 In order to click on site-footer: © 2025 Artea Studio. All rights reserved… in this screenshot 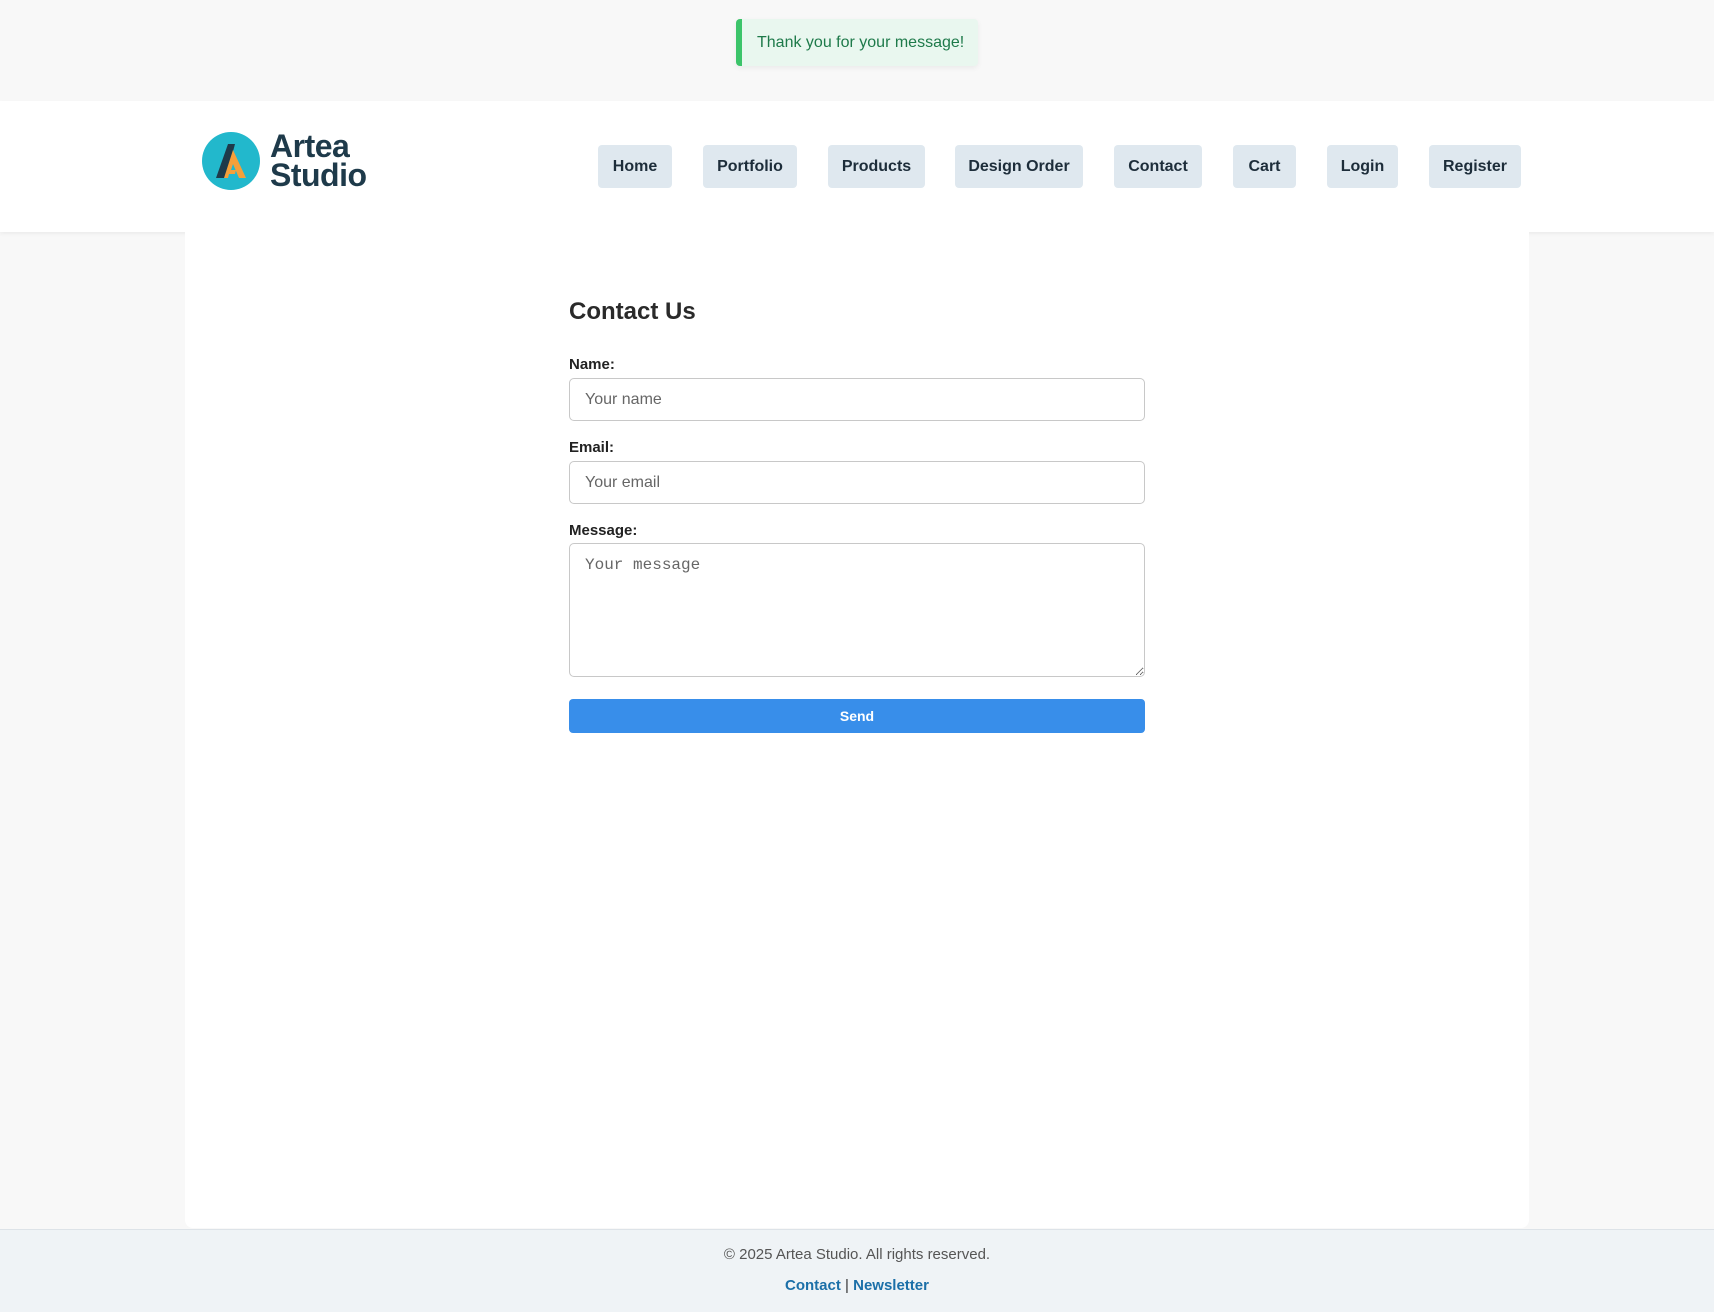, I will do `click(857, 1270)`.